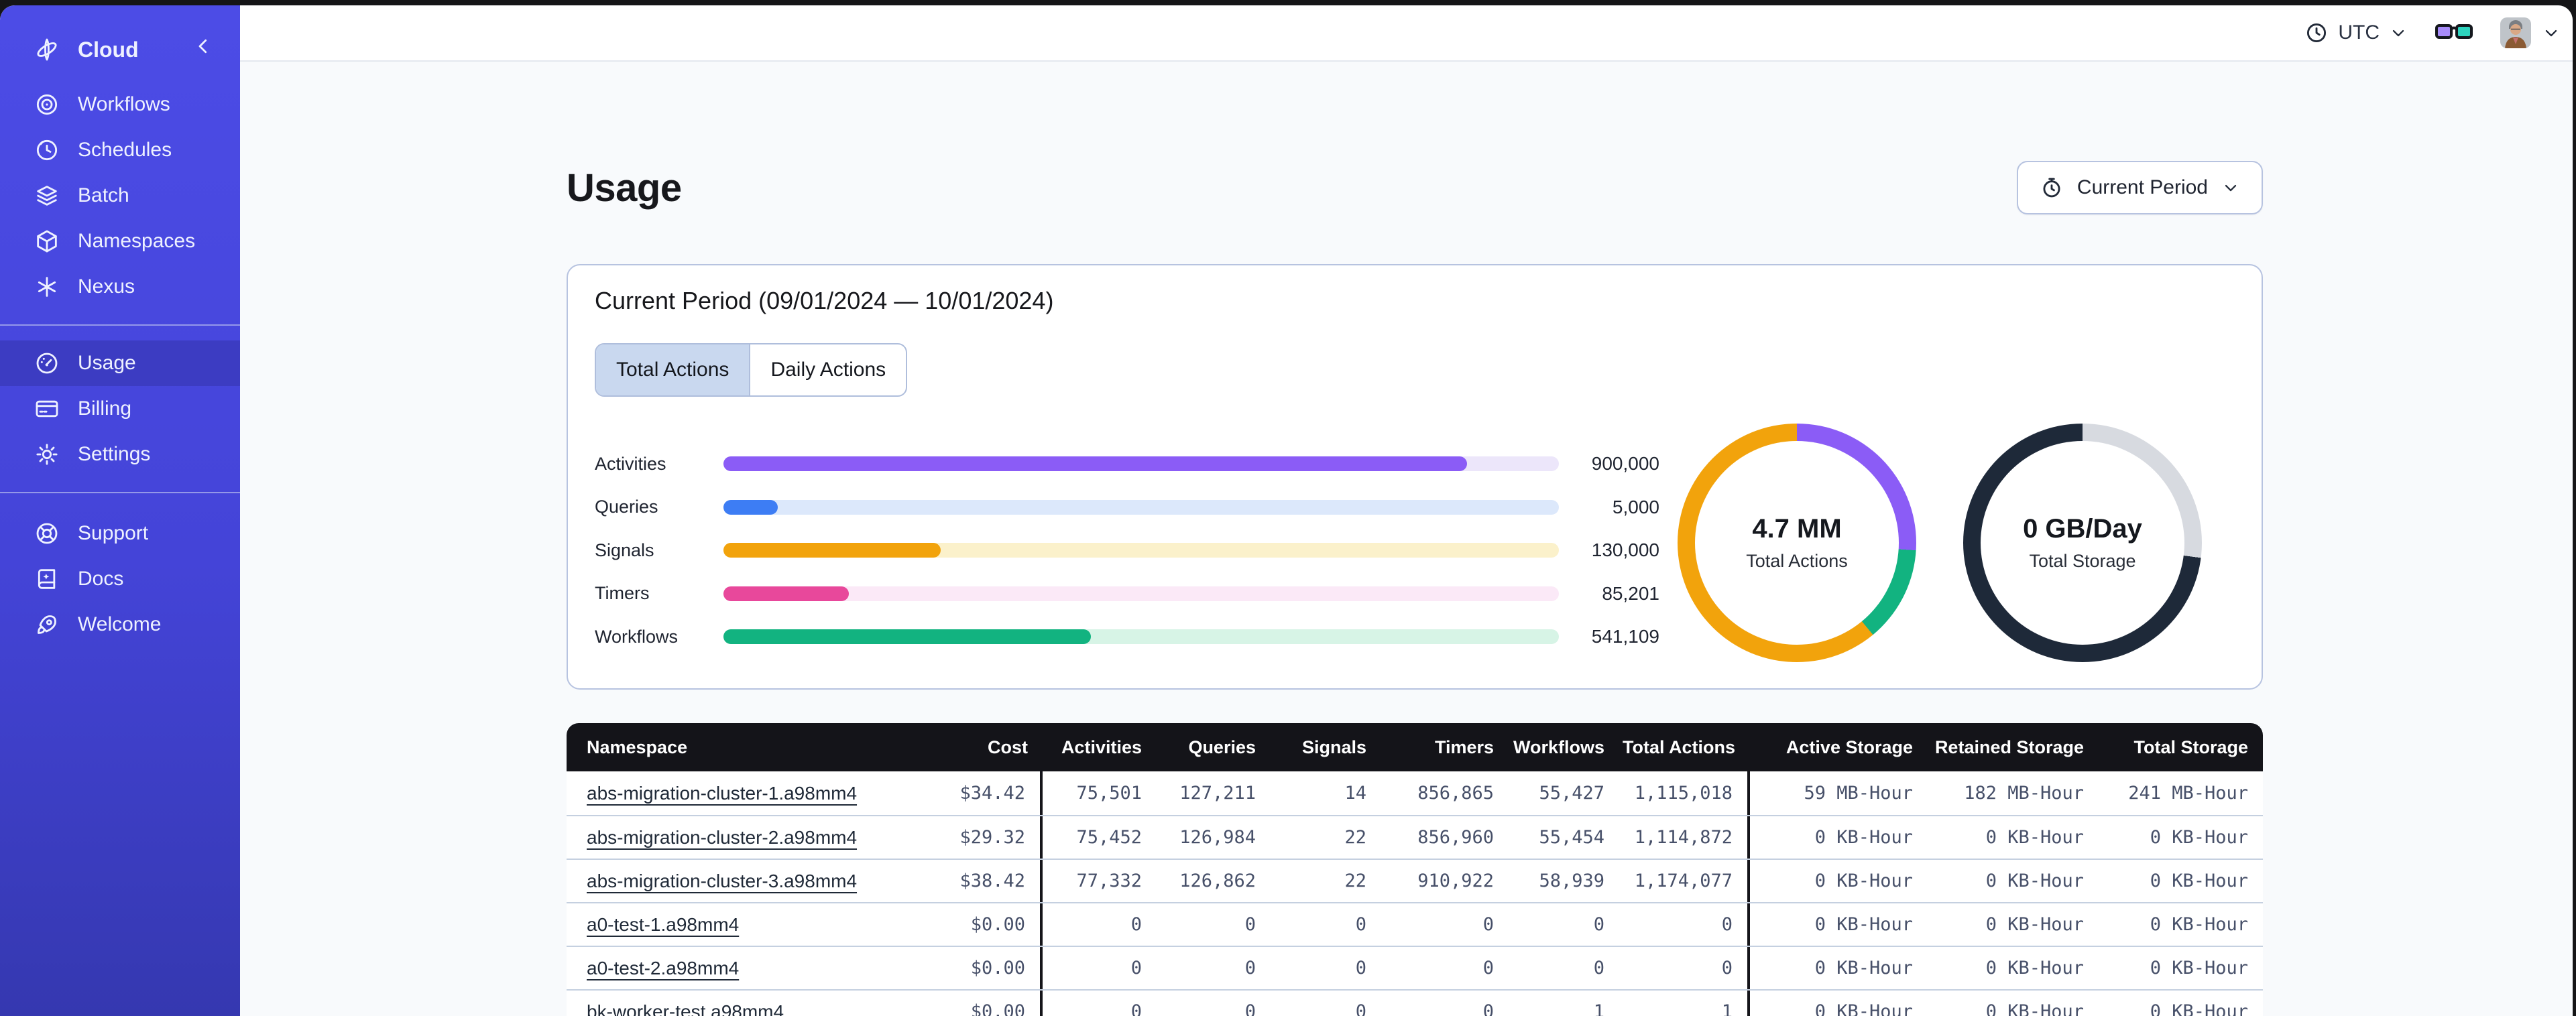  I want to click on cloud-logo-icon, so click(47, 49).